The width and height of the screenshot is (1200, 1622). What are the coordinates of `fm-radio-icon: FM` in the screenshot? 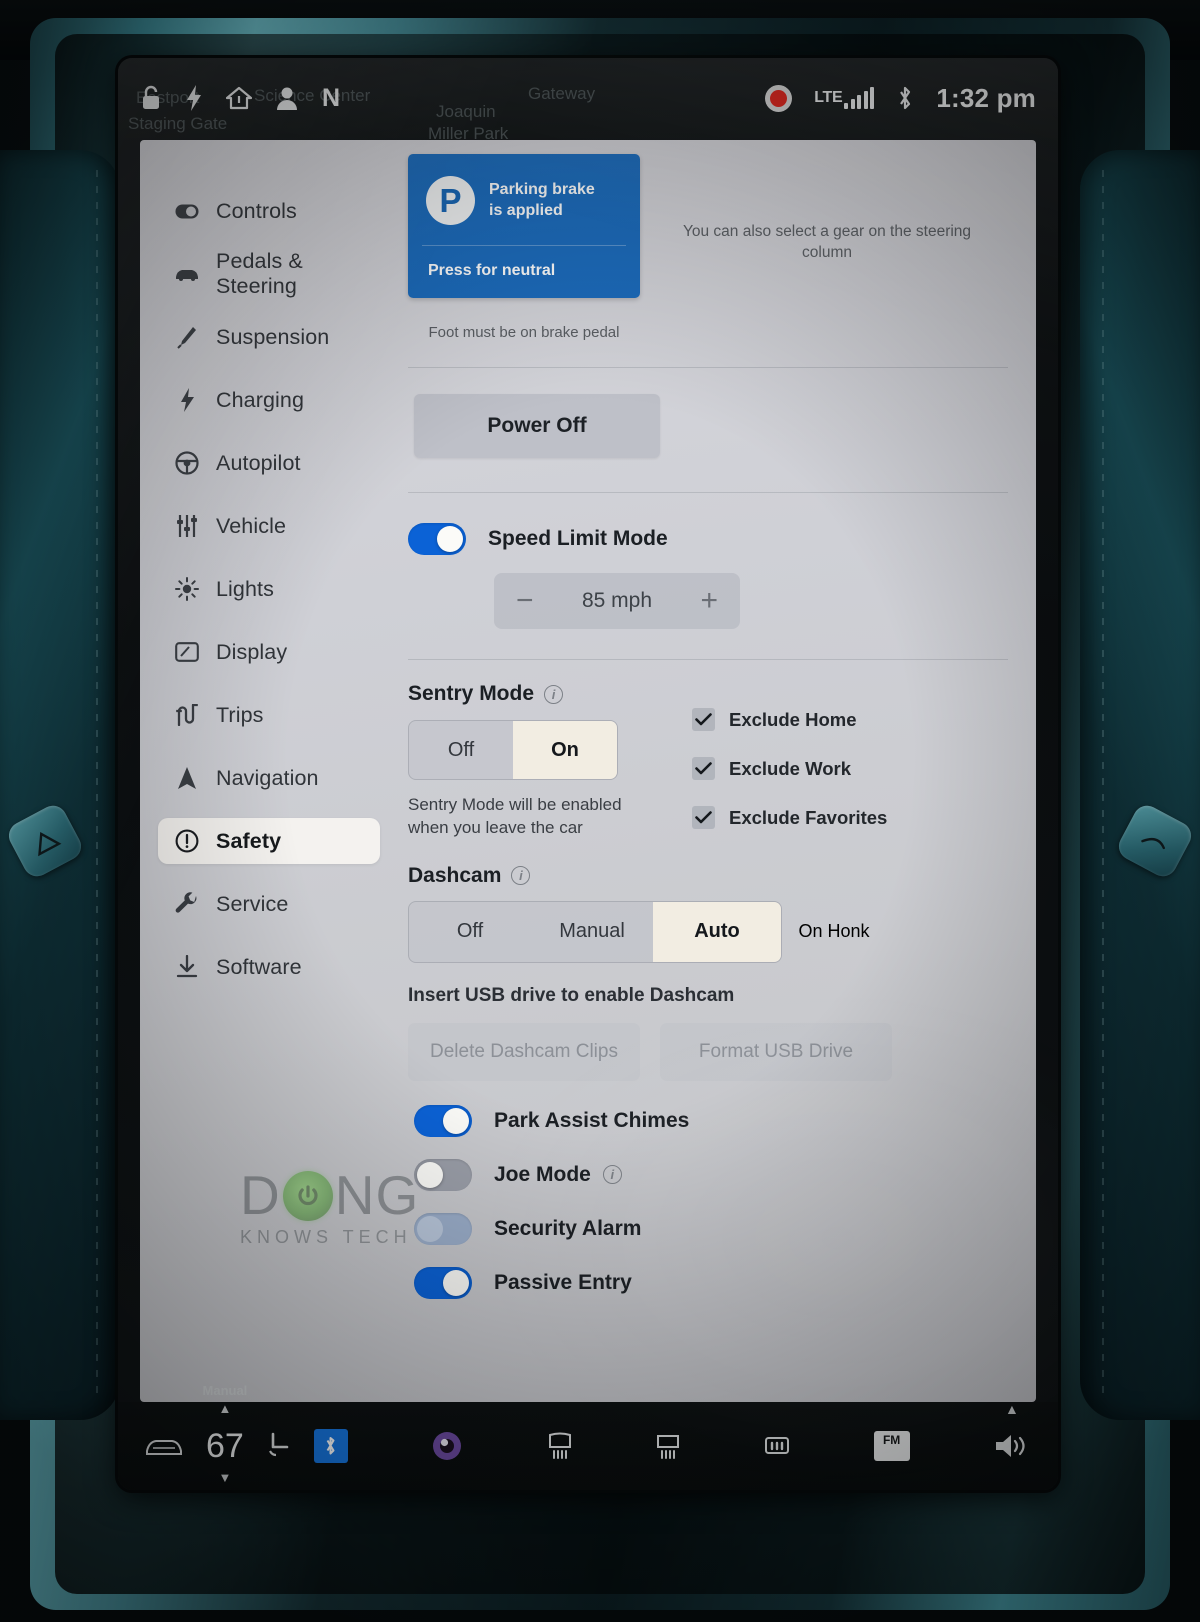 It's located at (891, 1446).